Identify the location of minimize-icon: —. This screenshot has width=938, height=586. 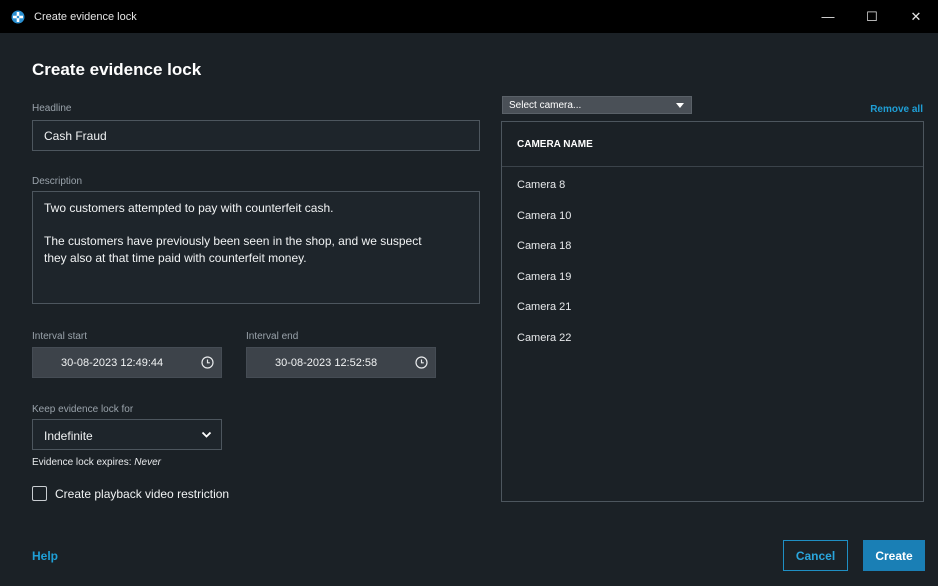
(828, 16).